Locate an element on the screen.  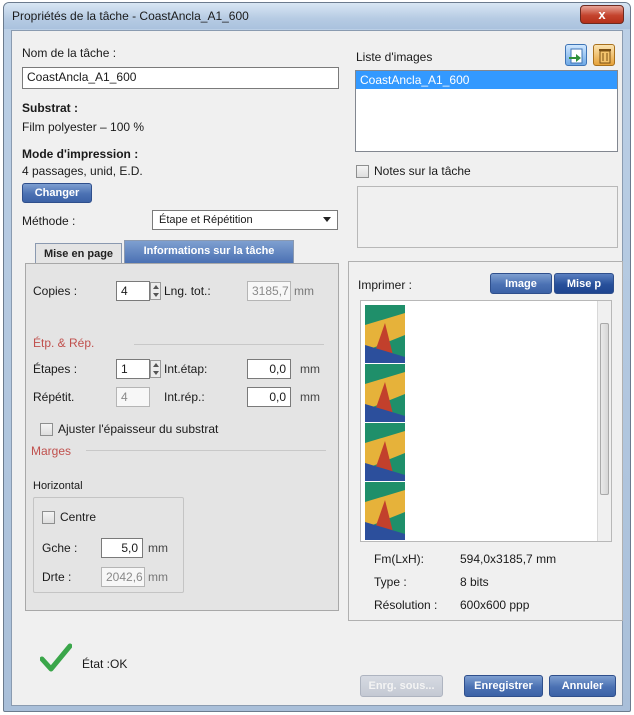
print-mode-value: 4 passages, unid, E.D. is located at coordinates (82, 171).